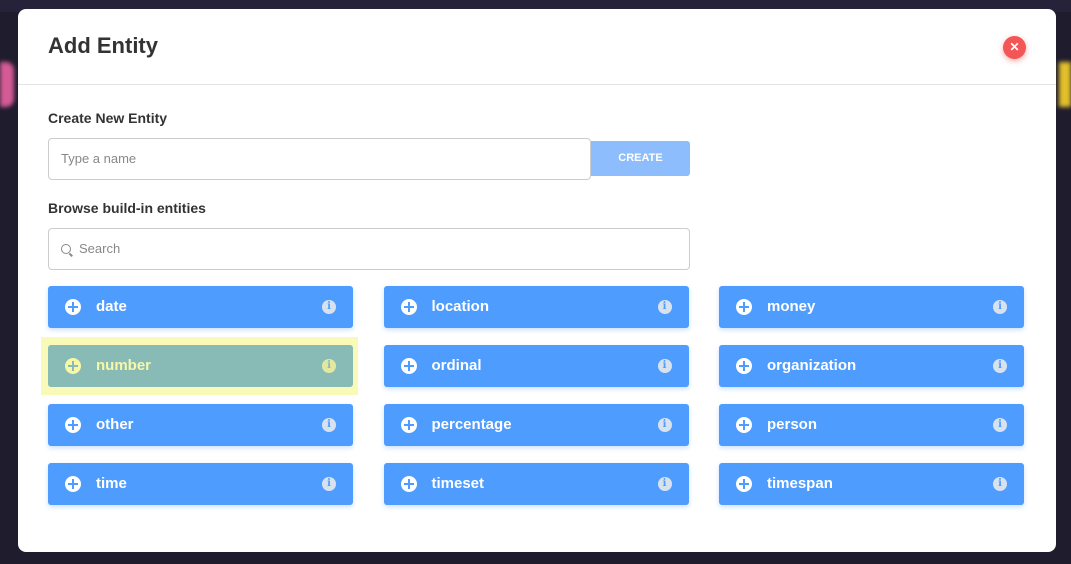 The height and width of the screenshot is (564, 1071). Describe the element at coordinates (115, 424) in the screenshot. I see `entity-name: other` at that location.